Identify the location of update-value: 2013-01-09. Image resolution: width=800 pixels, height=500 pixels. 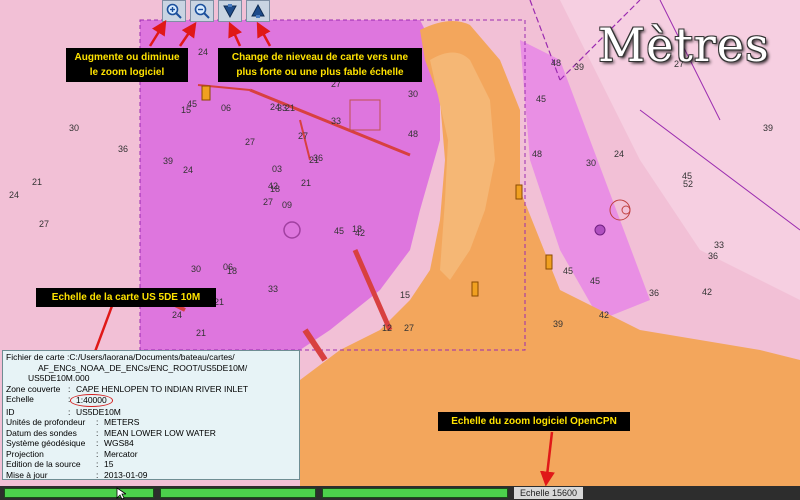
(126, 474).